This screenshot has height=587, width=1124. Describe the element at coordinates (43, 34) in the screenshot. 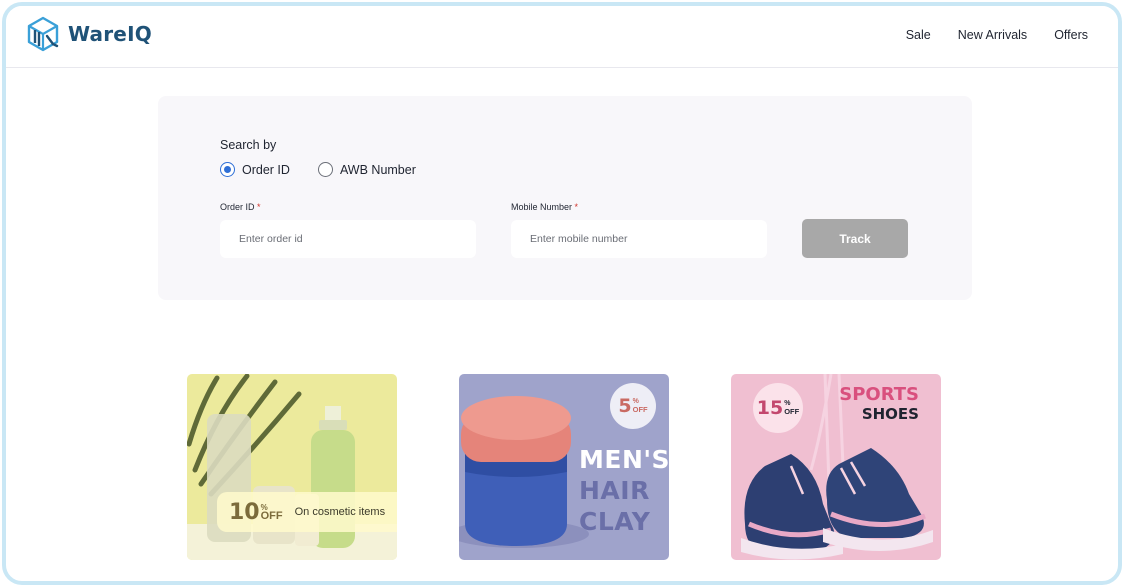

I see `wareiq-cube-logo-icon` at that location.